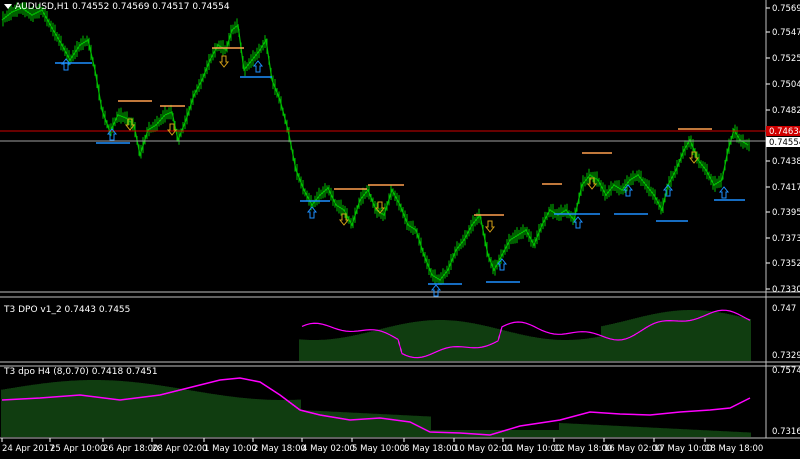 This screenshot has height=459, width=800. Describe the element at coordinates (786, 239) in the screenshot. I see `price-axis-label: 0.73737` at that location.